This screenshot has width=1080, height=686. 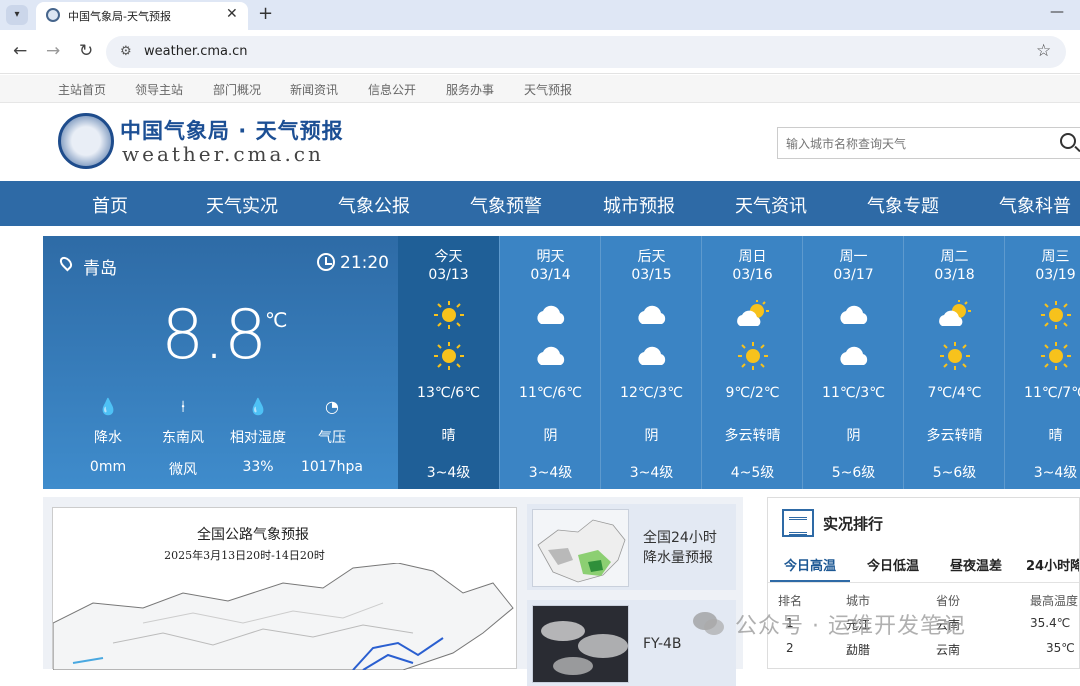 I want to click on topnav-item: 主站首页, so click(x=82, y=89).